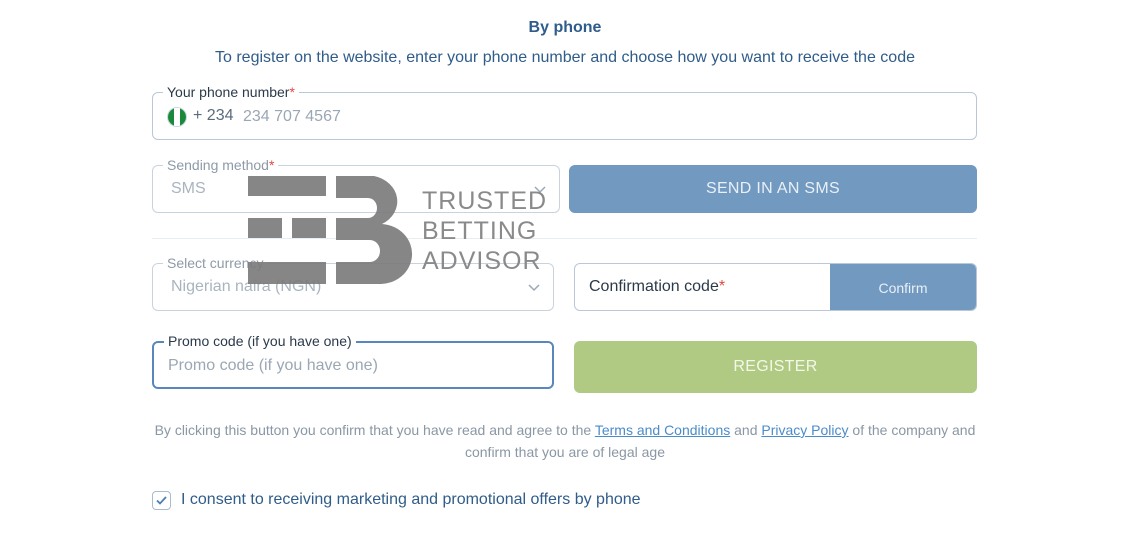 The image size is (1130, 549). What do you see at coordinates (903, 287) in the screenshot?
I see `confirm-button: Confirm` at bounding box center [903, 287].